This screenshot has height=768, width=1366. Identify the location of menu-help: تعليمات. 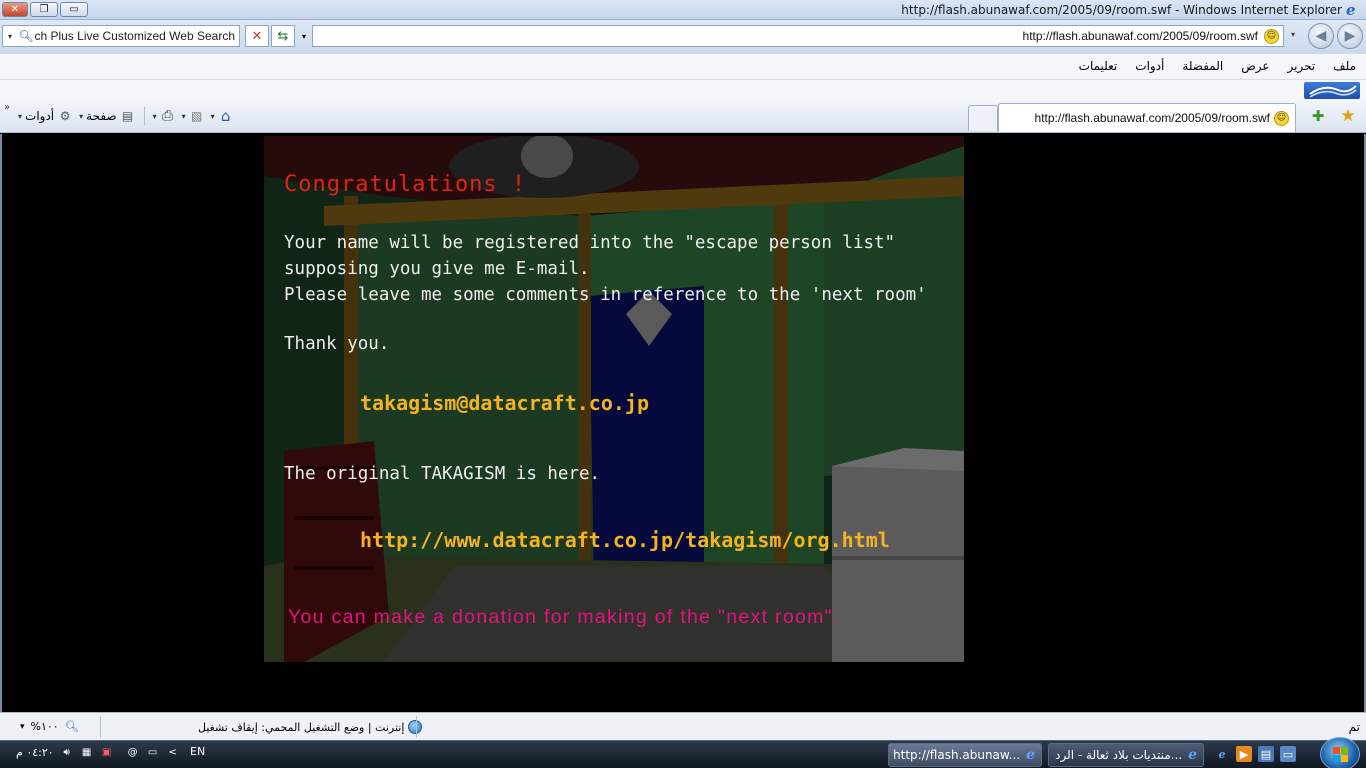
(1098, 66).